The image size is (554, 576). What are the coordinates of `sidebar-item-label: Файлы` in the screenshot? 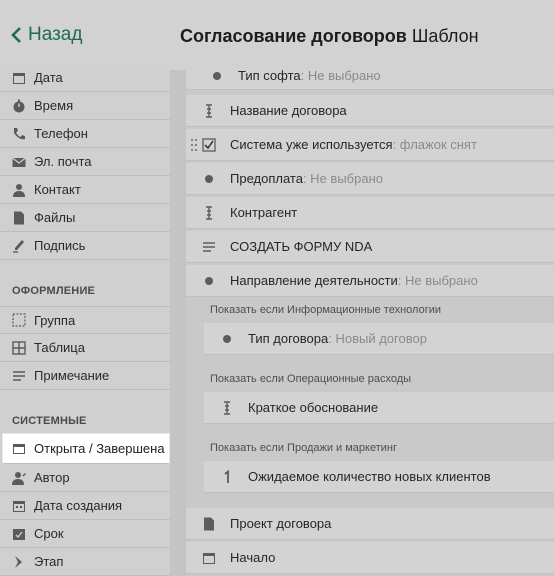 It's located at (55, 217).